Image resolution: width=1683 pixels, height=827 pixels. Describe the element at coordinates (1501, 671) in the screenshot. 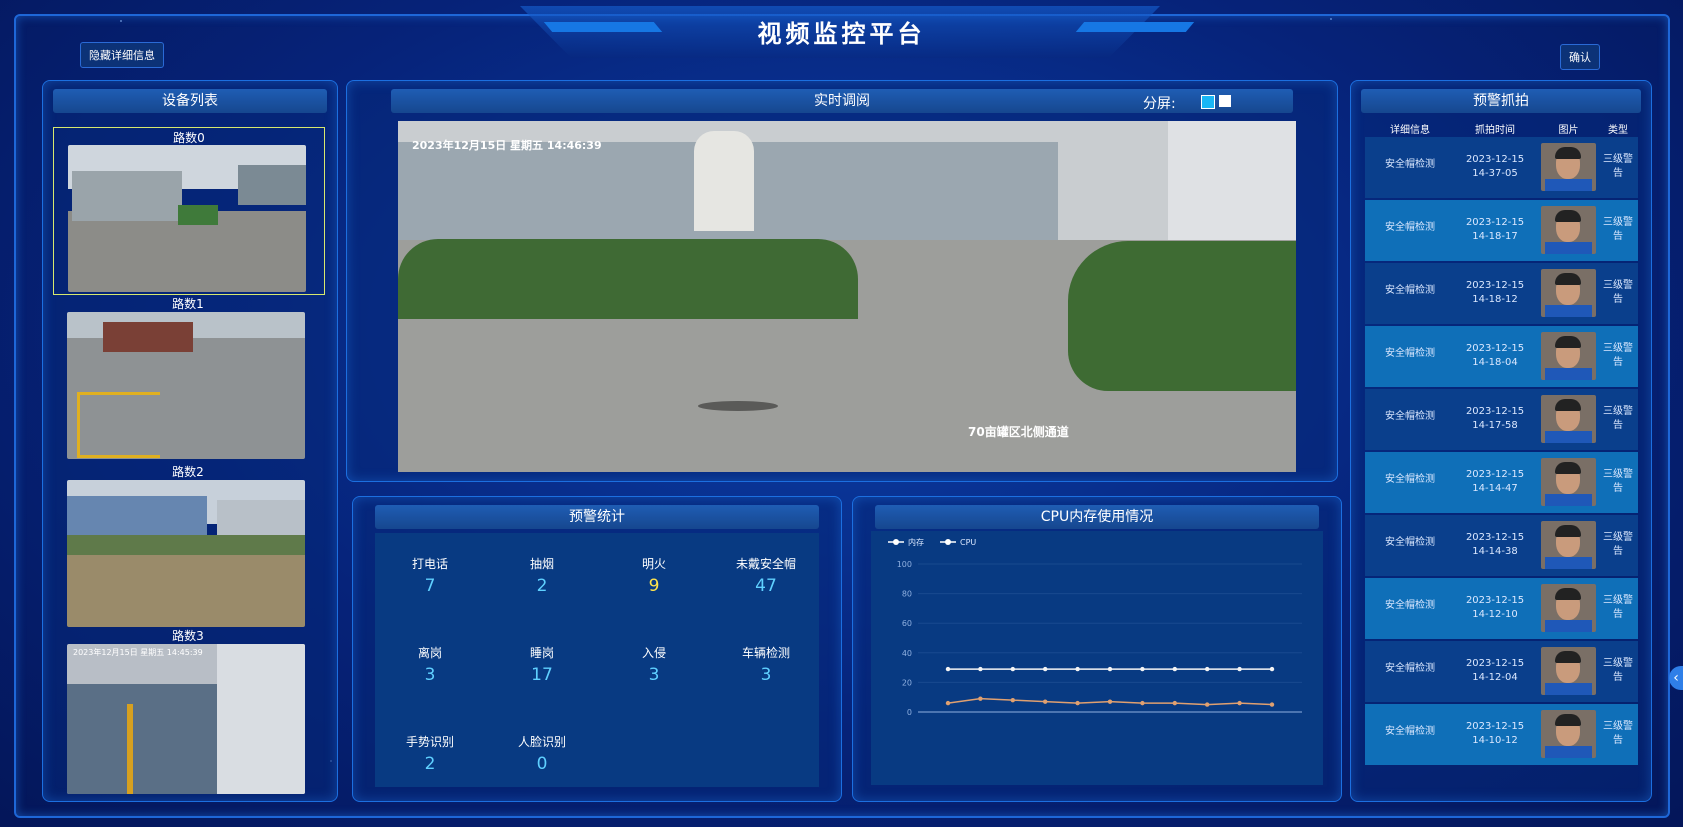

I see `snapshot-row: 安全帽检测 2023-12-15 14-12-04 三级警告` at that location.